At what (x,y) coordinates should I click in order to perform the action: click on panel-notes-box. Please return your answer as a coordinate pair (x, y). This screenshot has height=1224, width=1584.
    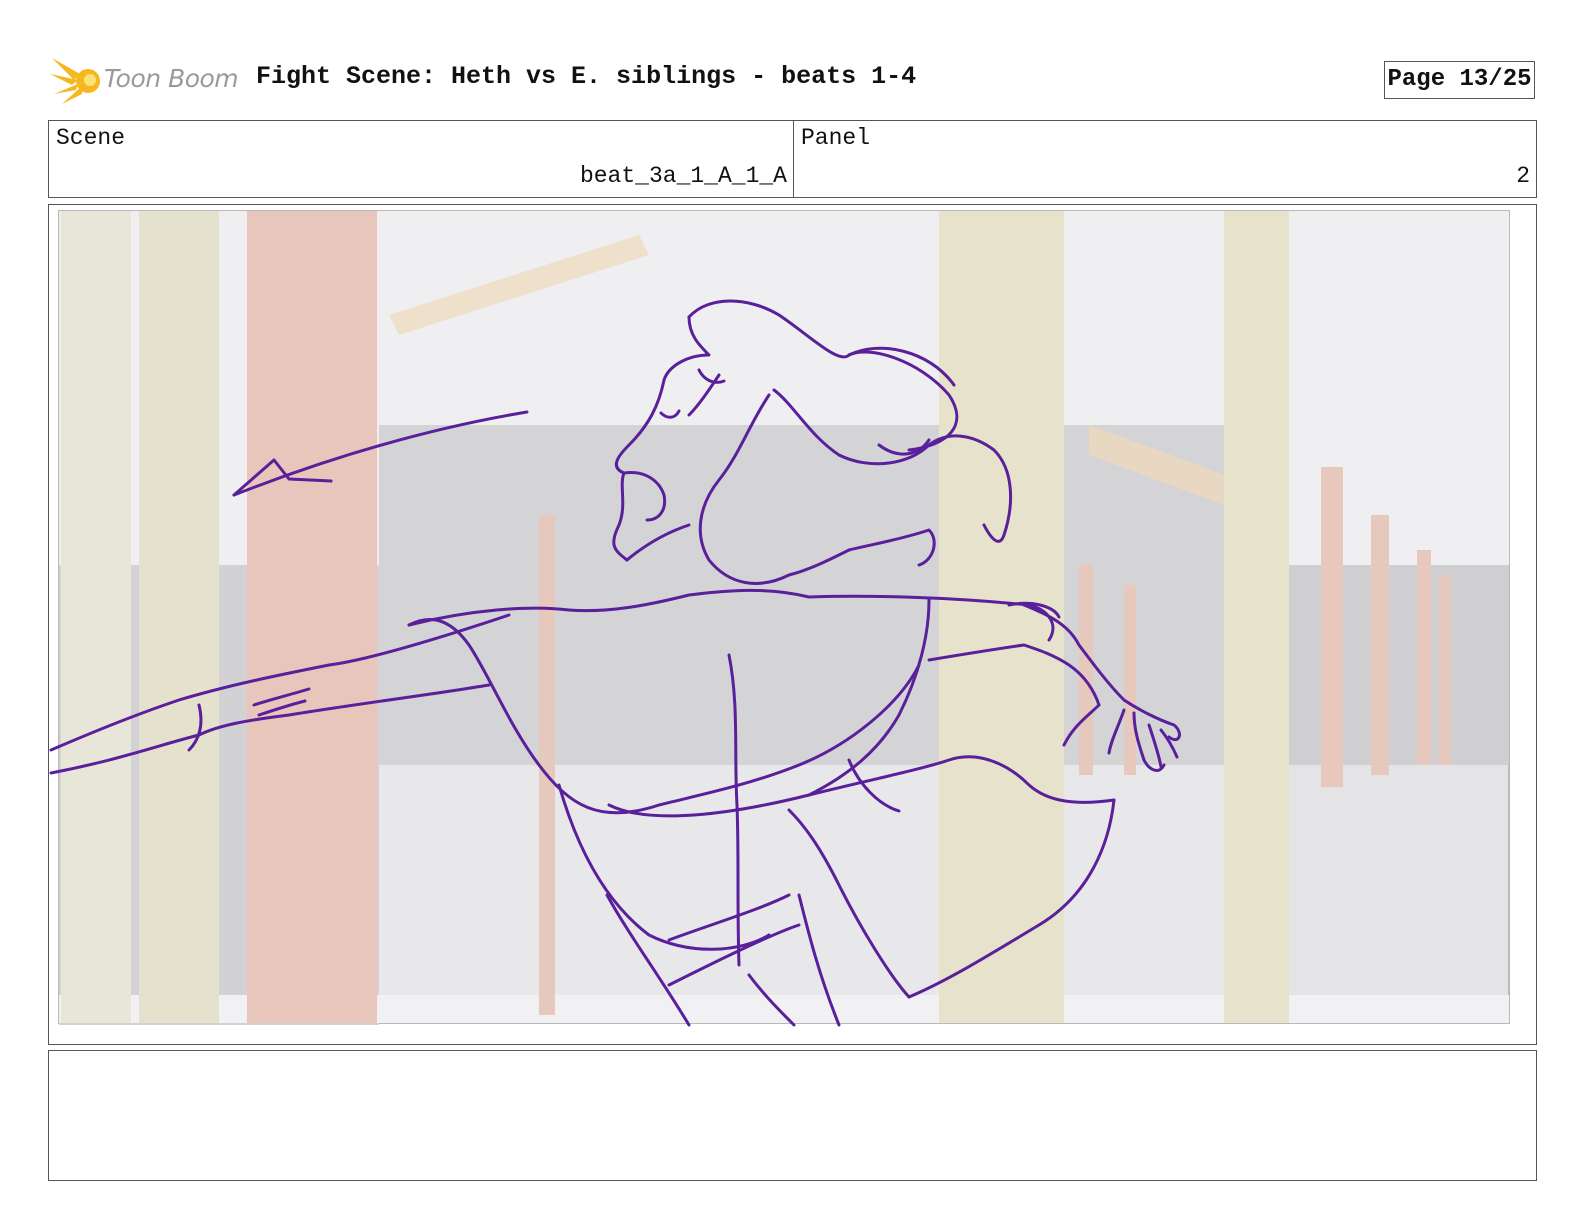
    Looking at the image, I should click on (792, 1115).